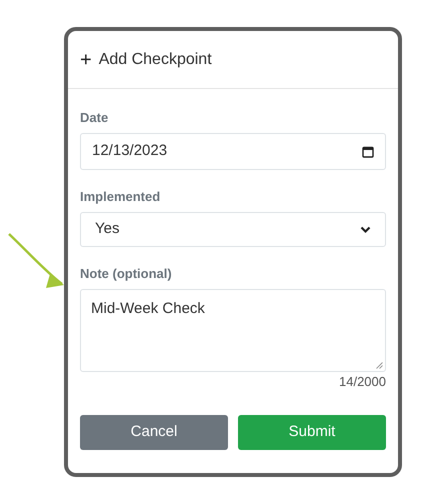  I want to click on field-label: Date, so click(95, 117).